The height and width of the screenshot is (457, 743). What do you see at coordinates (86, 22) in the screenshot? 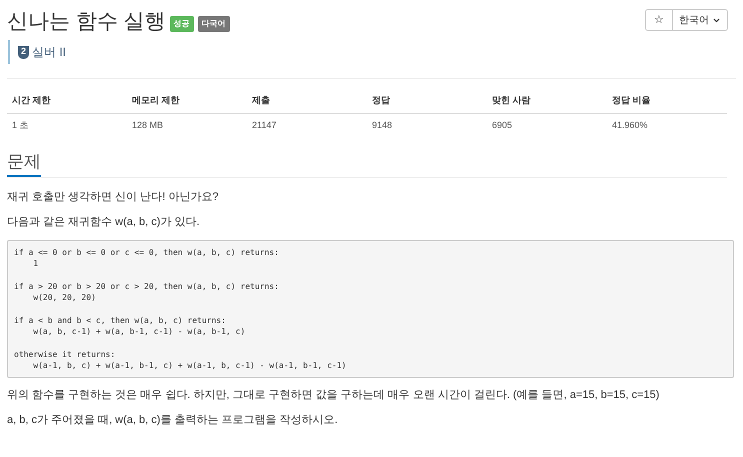
I see `problem-title: 신나는 함수 실행` at bounding box center [86, 22].